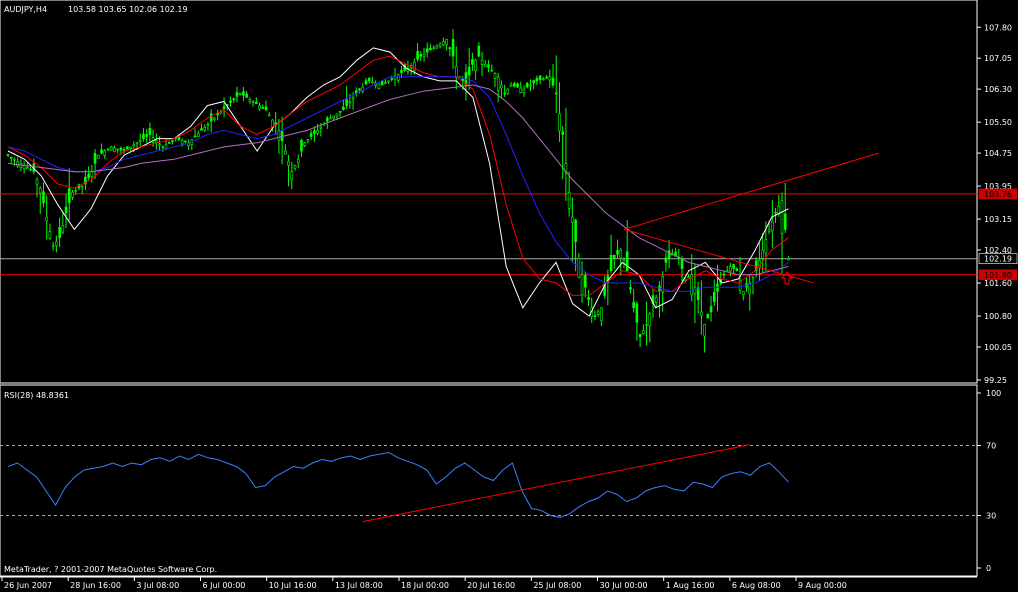 This screenshot has width=1018, height=592. What do you see at coordinates (690, 585) in the screenshot?
I see `time-tick-label: 1 Aug 16:00` at bounding box center [690, 585].